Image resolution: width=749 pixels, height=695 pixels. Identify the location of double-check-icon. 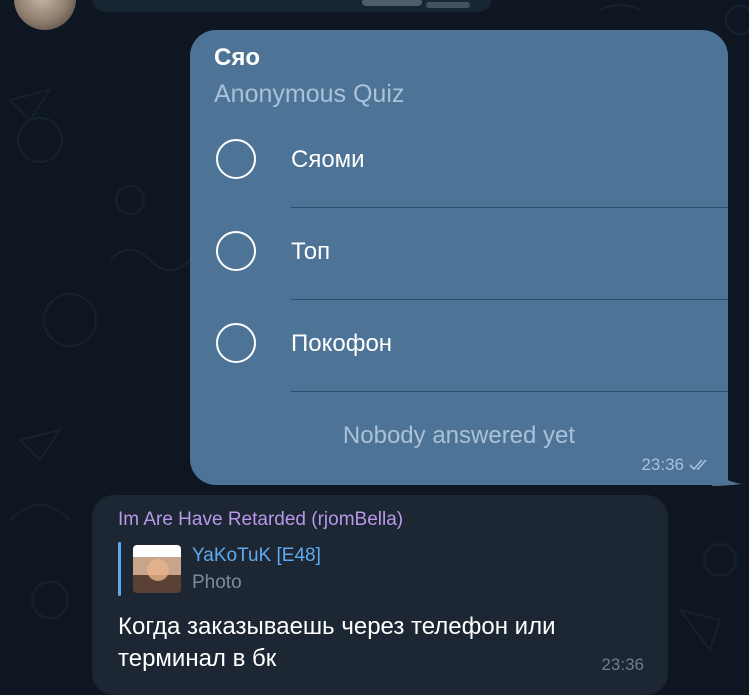
(698, 465).